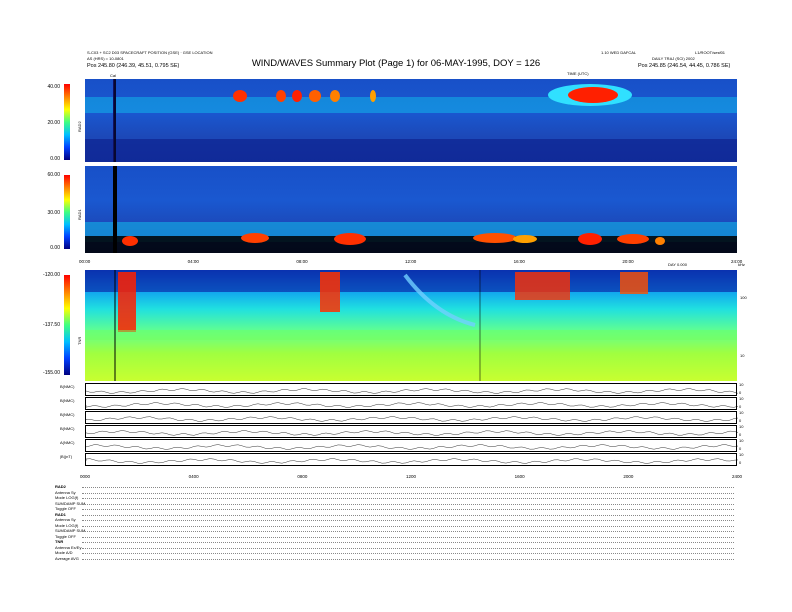  Describe the element at coordinates (740, 420) in the screenshot. I see `strip-right-bottom-2: 0` at that location.